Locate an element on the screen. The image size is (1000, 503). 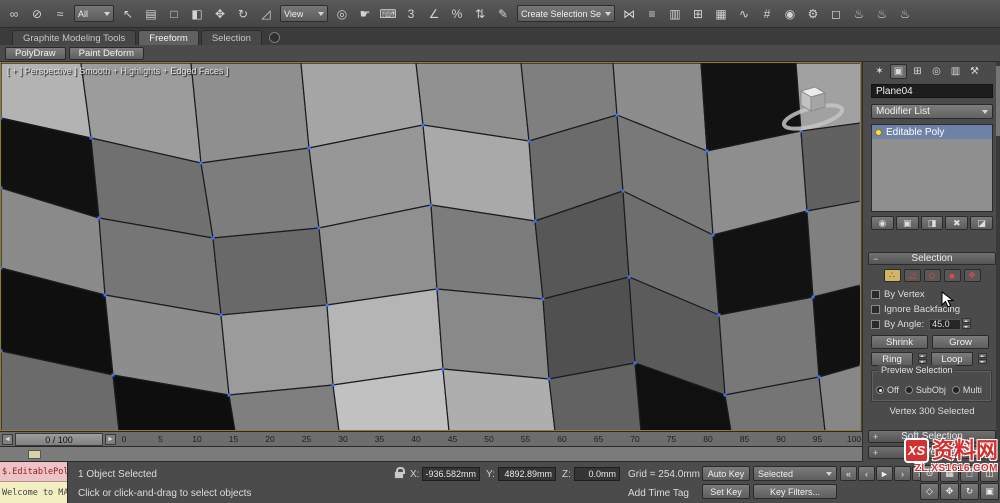
graphite-ribbon-toggle-icon: ▦ is located at coordinates (721, 14).